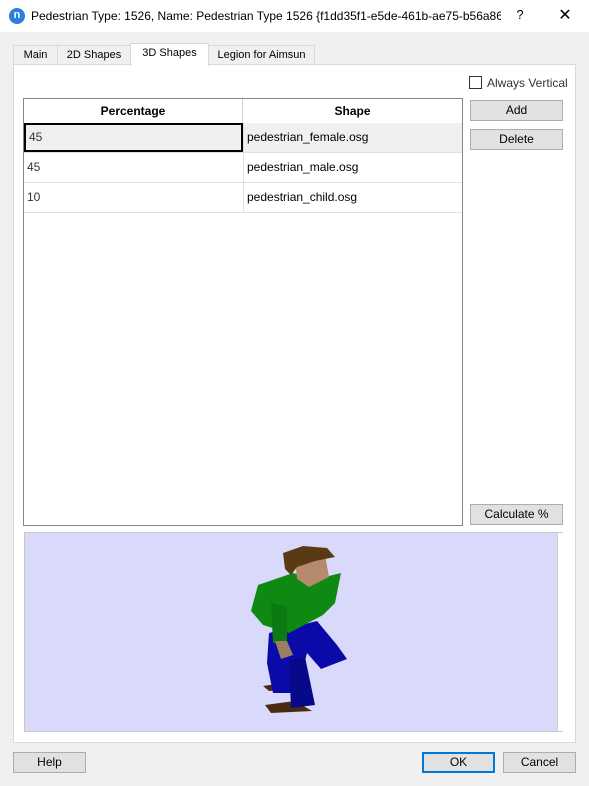 The width and height of the screenshot is (589, 786). What do you see at coordinates (352, 197) in the screenshot?
I see `shape-cell: pedestrian_child.osg` at bounding box center [352, 197].